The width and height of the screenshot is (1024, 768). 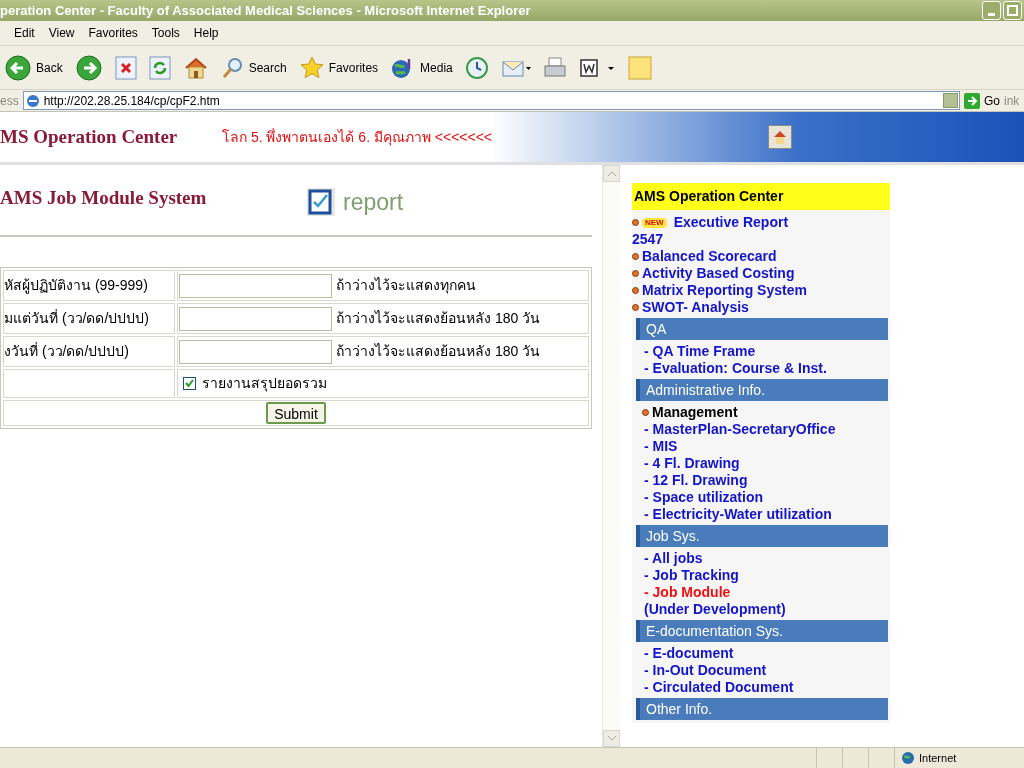 I want to click on maximize-button, so click(x=1012, y=10).